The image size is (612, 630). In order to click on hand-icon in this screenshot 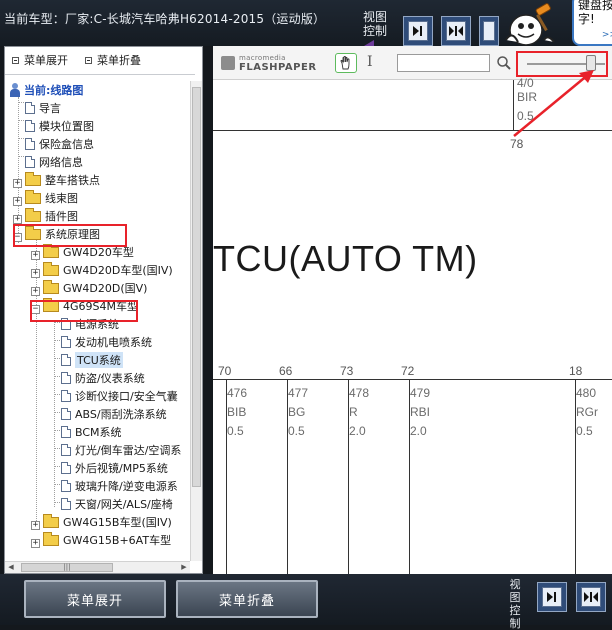, I will do `click(345, 63)`.